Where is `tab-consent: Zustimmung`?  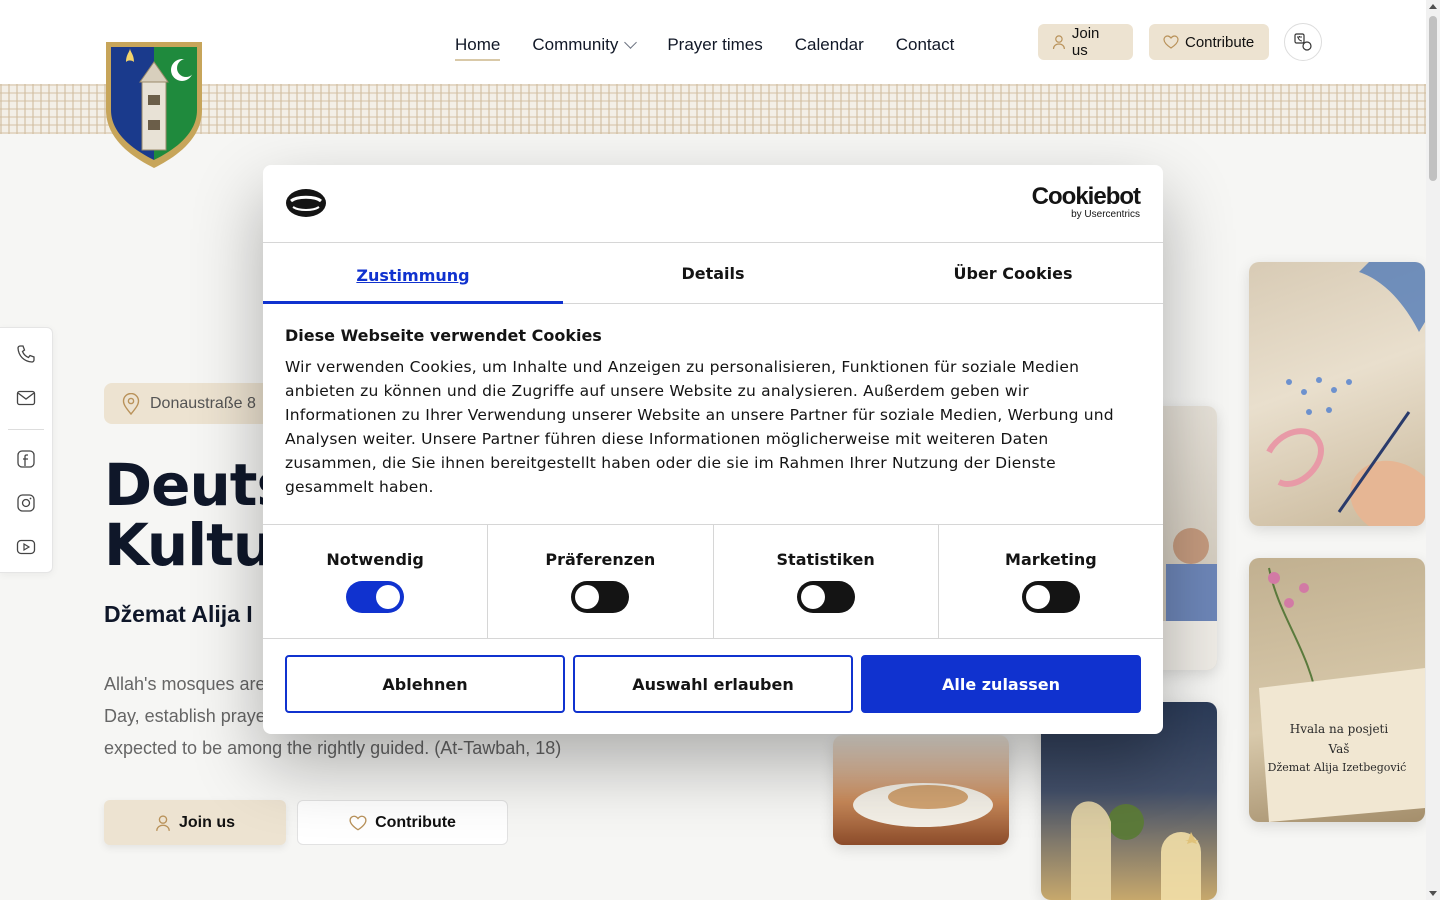 tab-consent: Zustimmung is located at coordinates (413, 273).